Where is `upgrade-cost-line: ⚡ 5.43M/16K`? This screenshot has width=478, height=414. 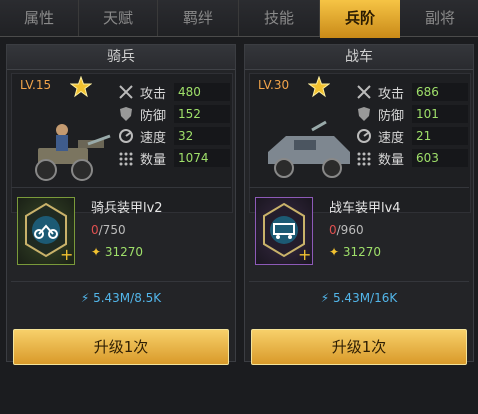 upgrade-cost-line: ⚡ 5.43M/16K is located at coordinates (359, 298).